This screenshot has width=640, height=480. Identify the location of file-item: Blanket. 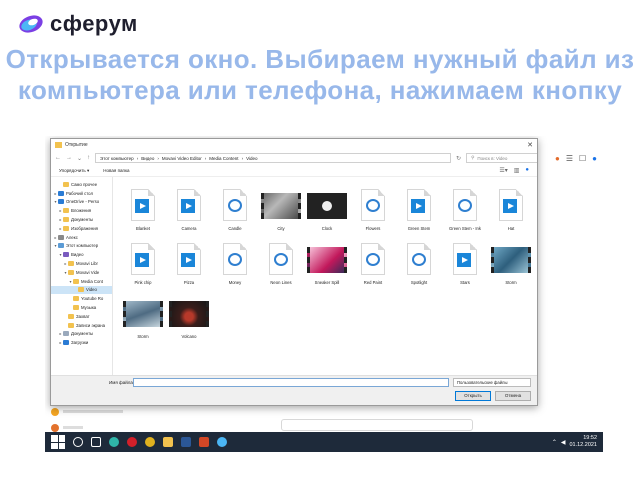
(143, 213).